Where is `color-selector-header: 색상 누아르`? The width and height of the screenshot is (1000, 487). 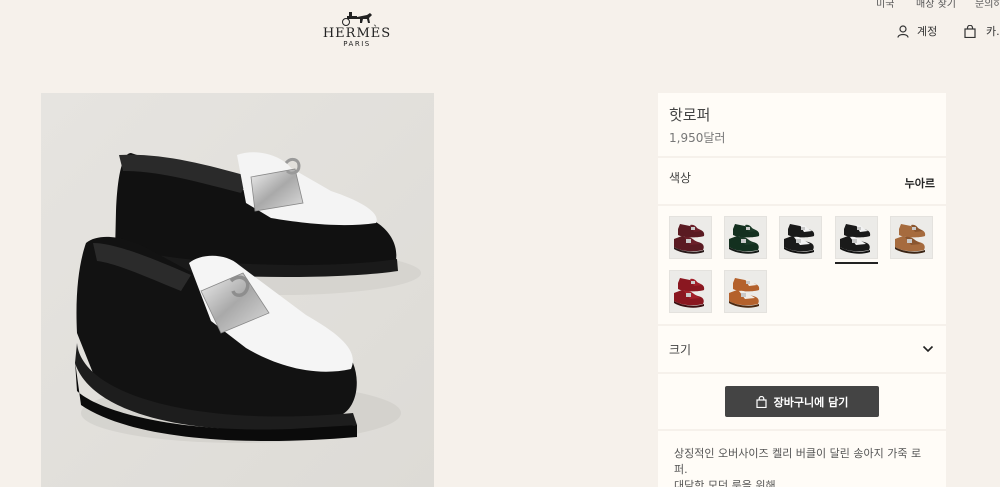
color-selector-header: 색상 누아르 is located at coordinates (802, 181).